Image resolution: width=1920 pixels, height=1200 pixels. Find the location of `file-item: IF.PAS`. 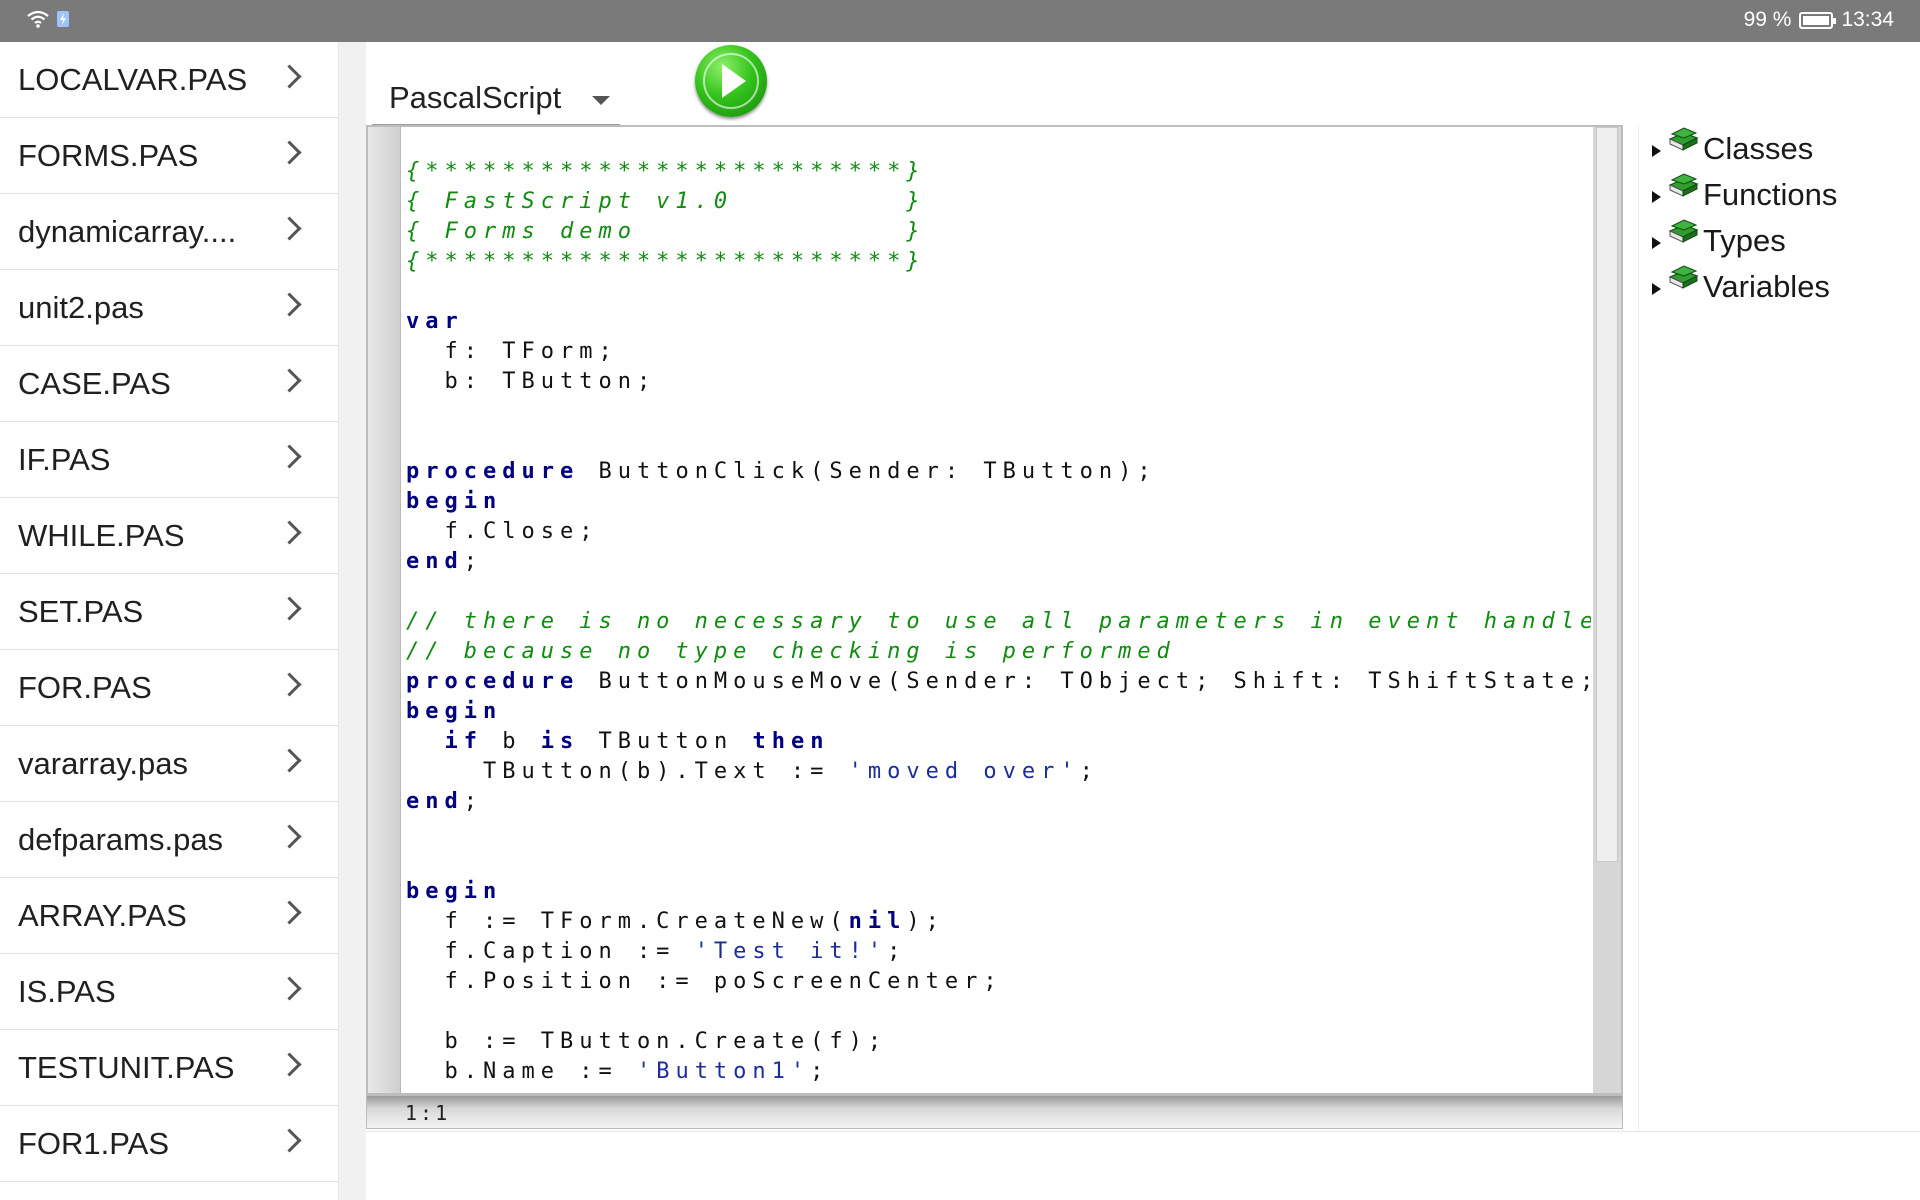

file-item: IF.PAS is located at coordinates (169, 460).